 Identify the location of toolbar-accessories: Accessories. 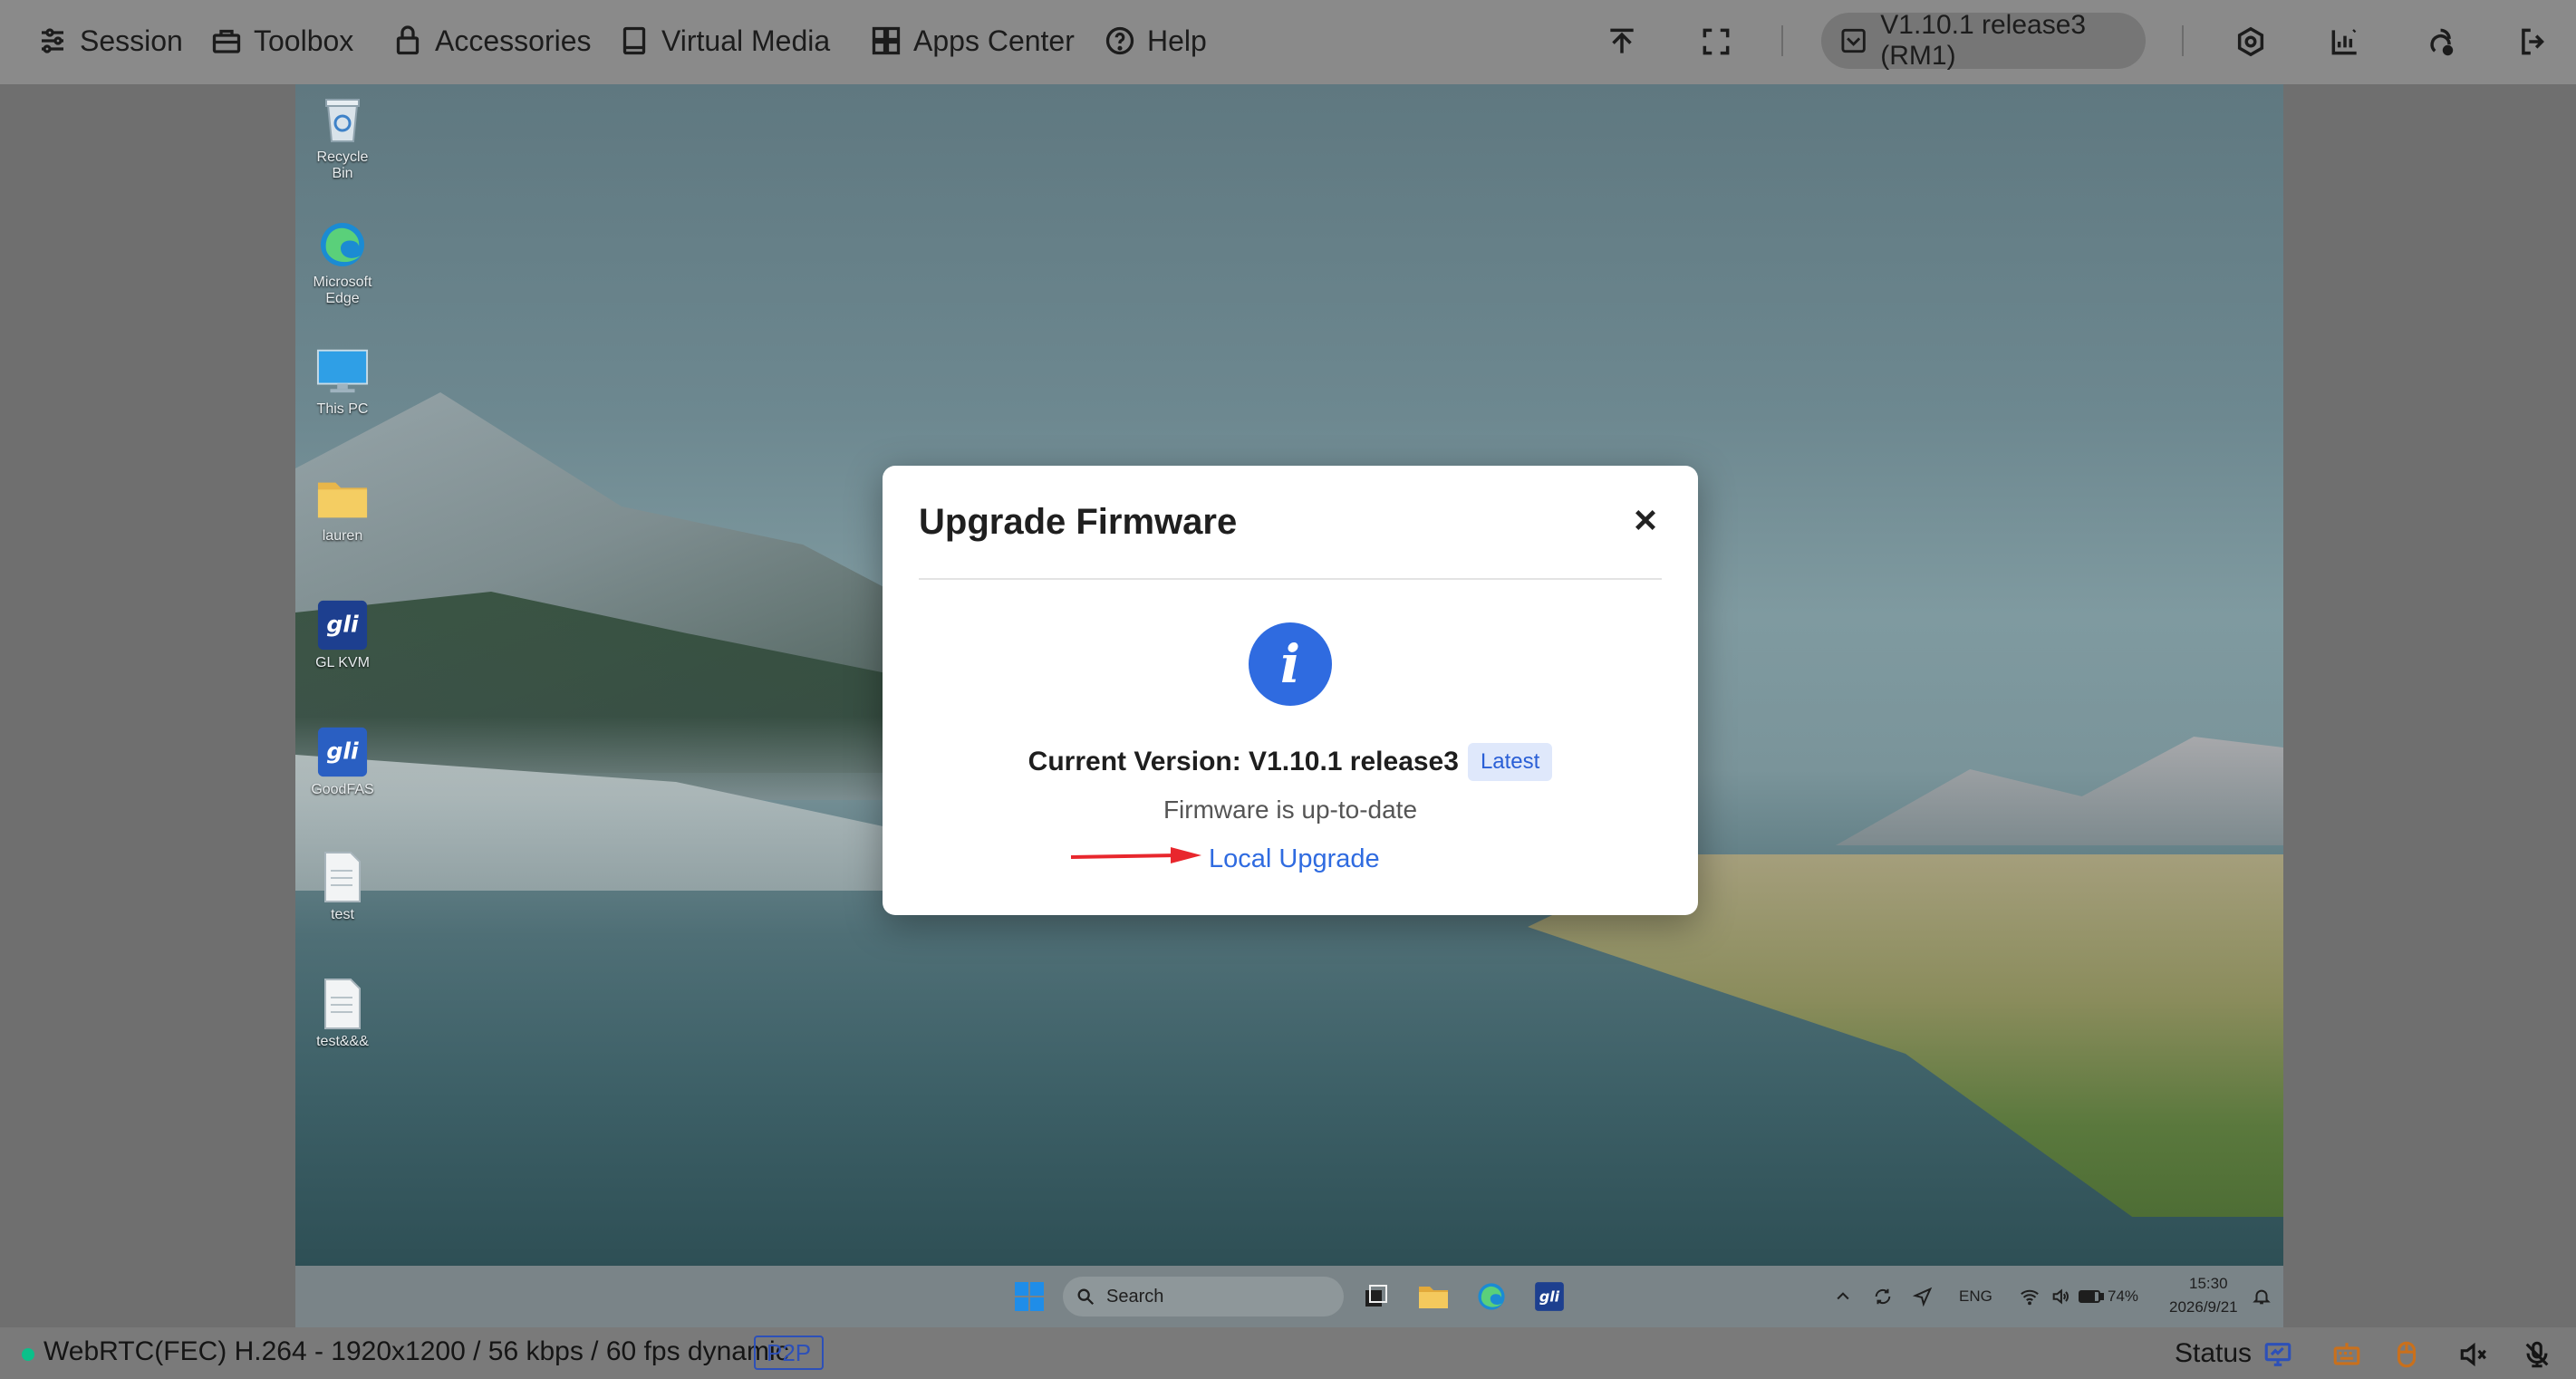
(491, 41).